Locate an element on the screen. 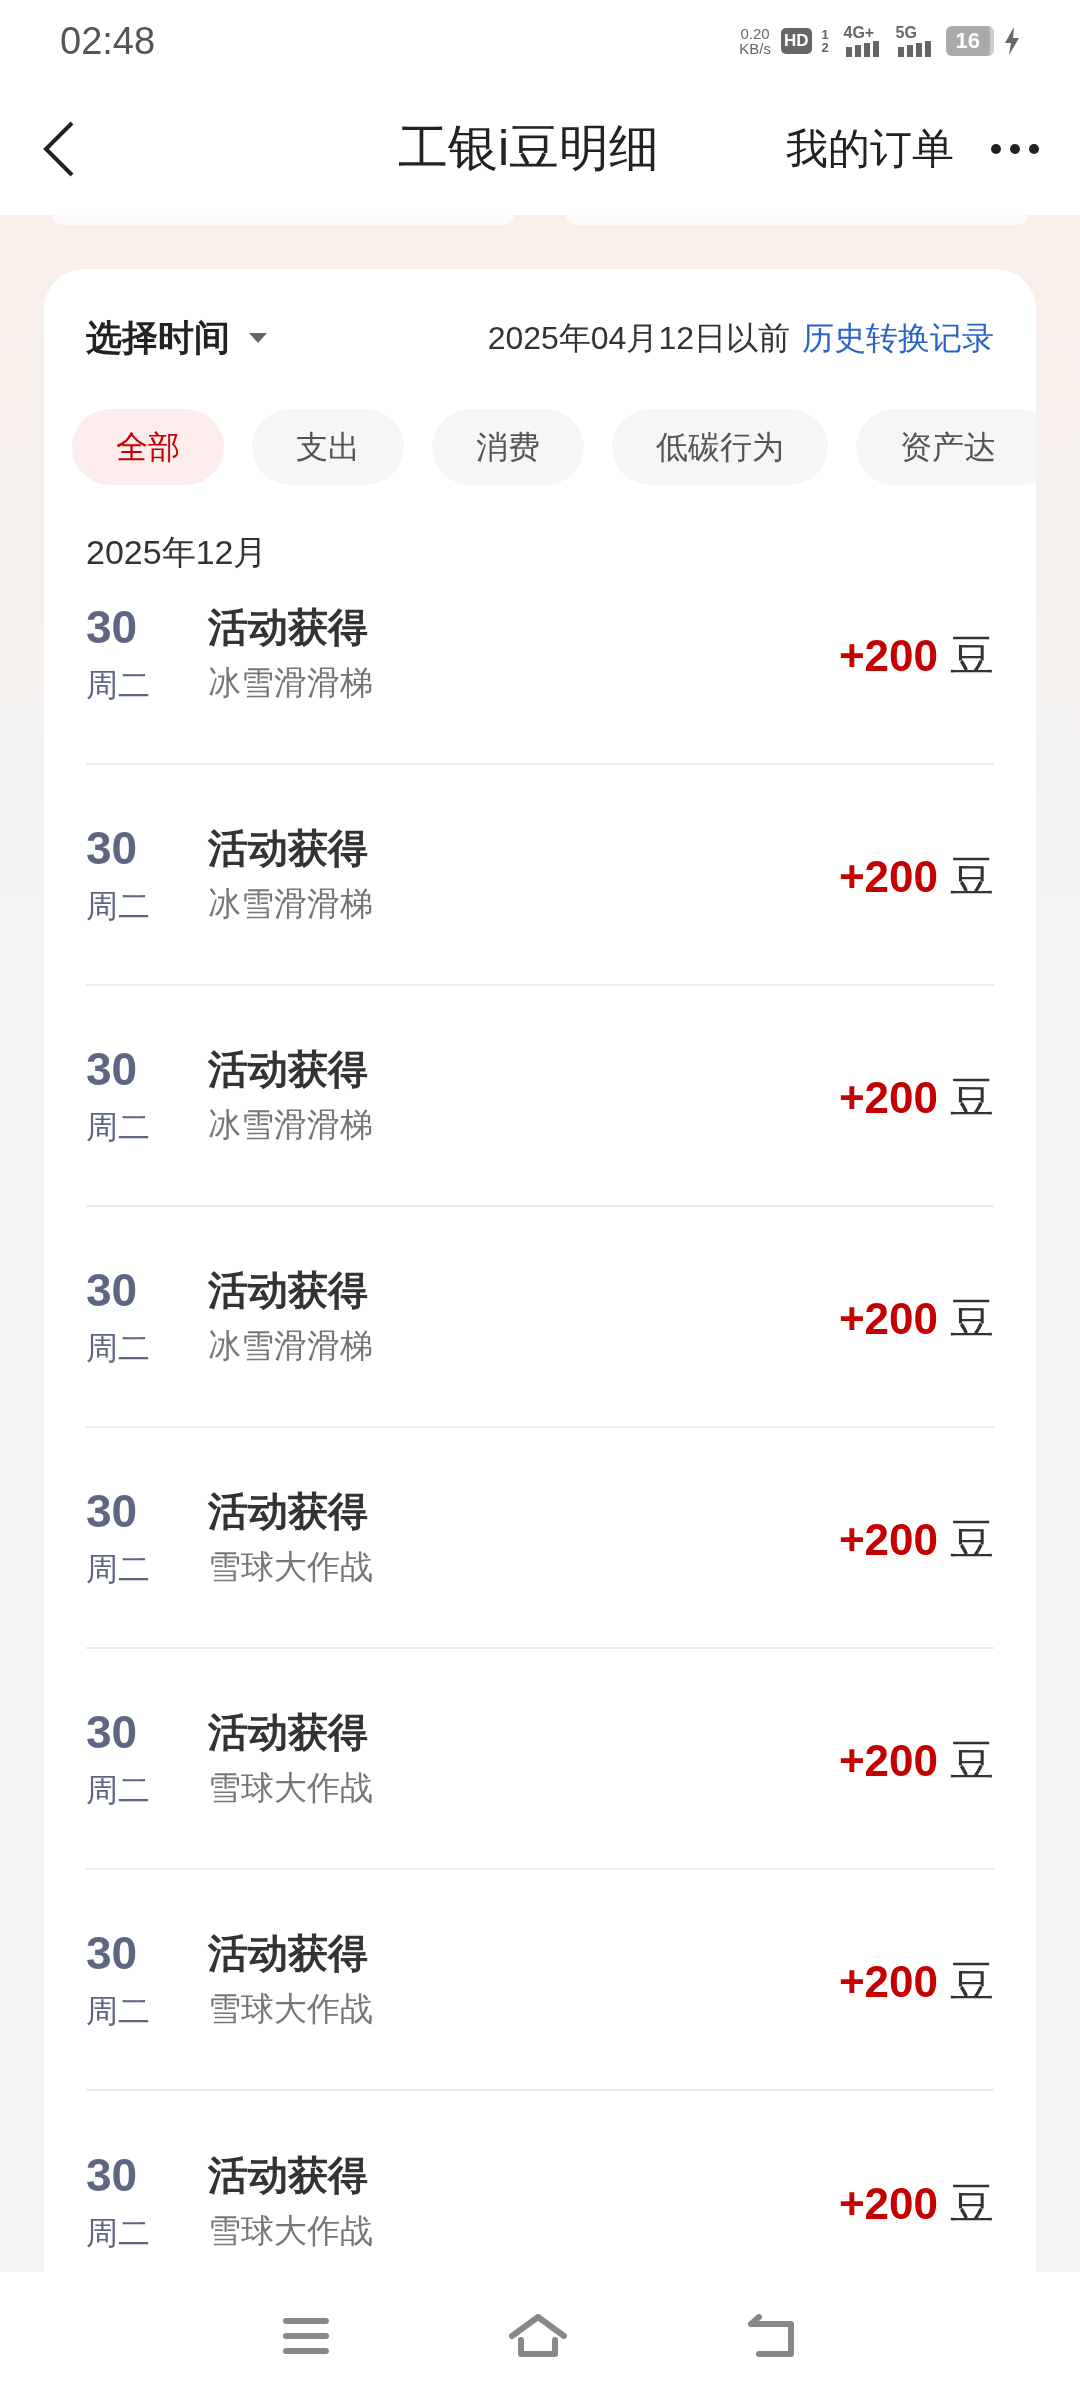 The height and width of the screenshot is (2400, 1080). home-icon is located at coordinates (538, 2336).